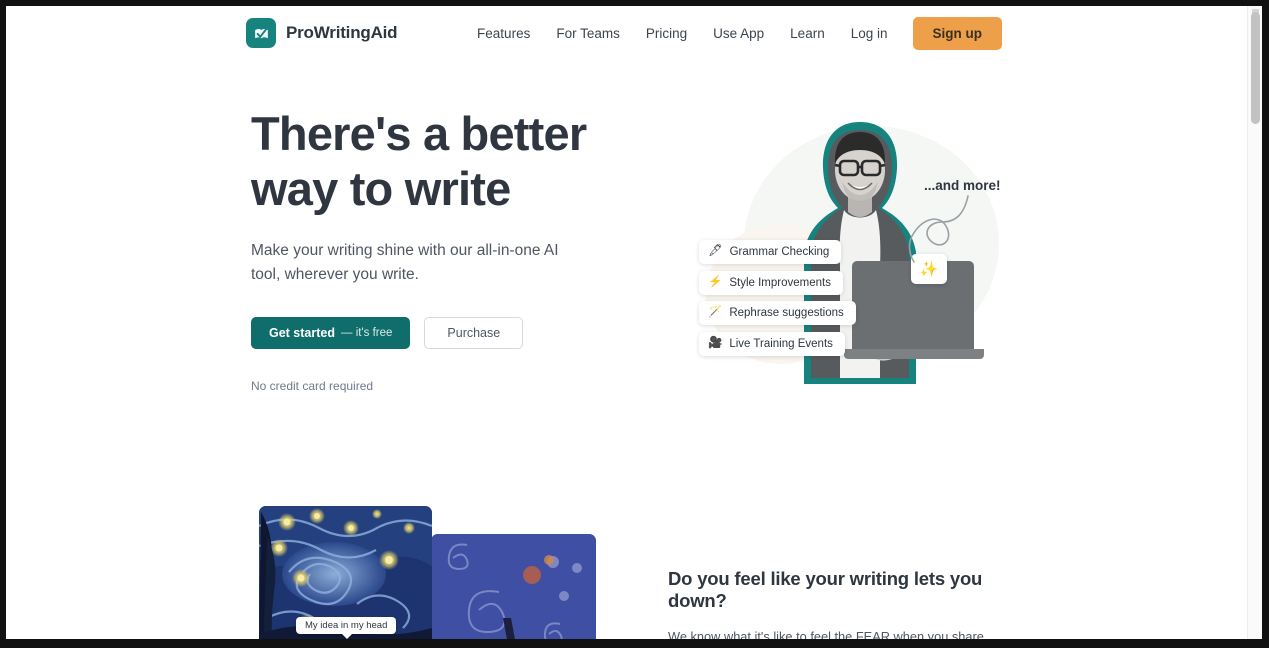 The height and width of the screenshot is (648, 1269). I want to click on nav-item-use-app: Use App, so click(738, 33).